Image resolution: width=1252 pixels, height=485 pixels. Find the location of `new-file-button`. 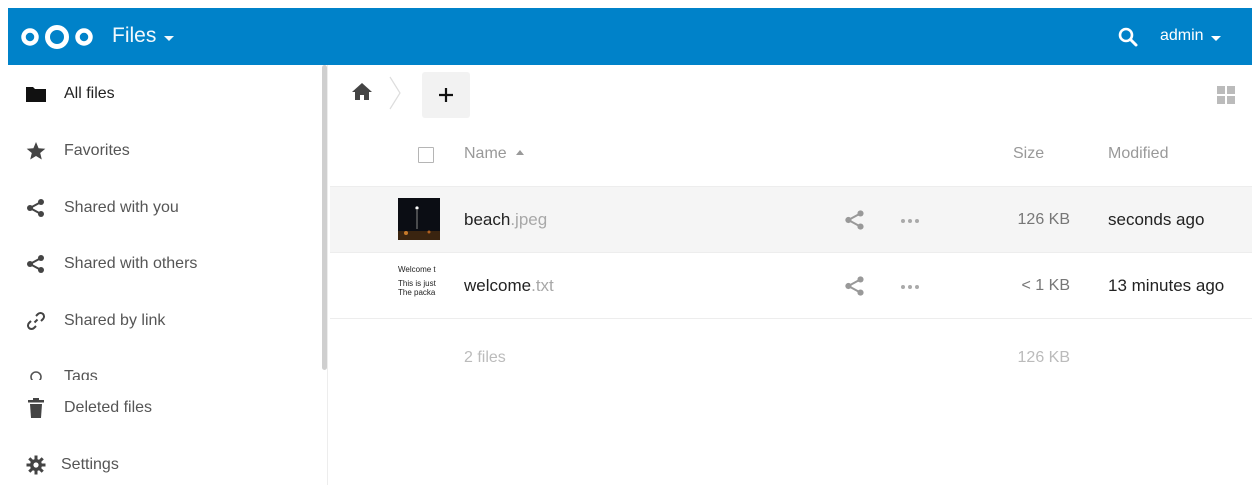

new-file-button is located at coordinates (446, 95).